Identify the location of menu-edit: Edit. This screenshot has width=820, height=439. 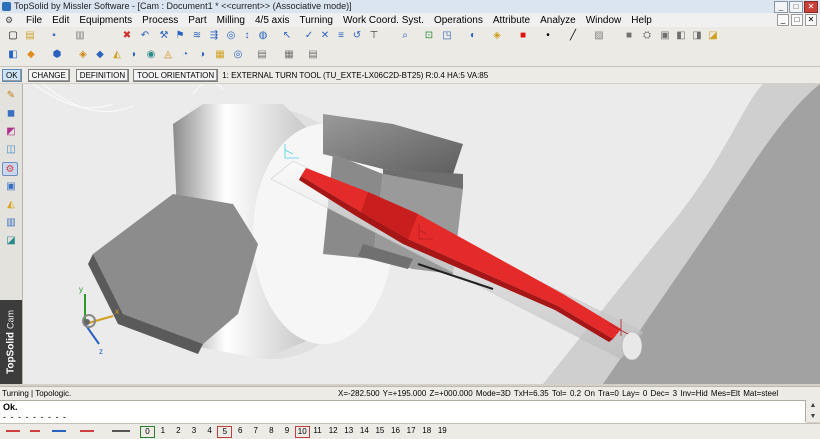
(60, 20).